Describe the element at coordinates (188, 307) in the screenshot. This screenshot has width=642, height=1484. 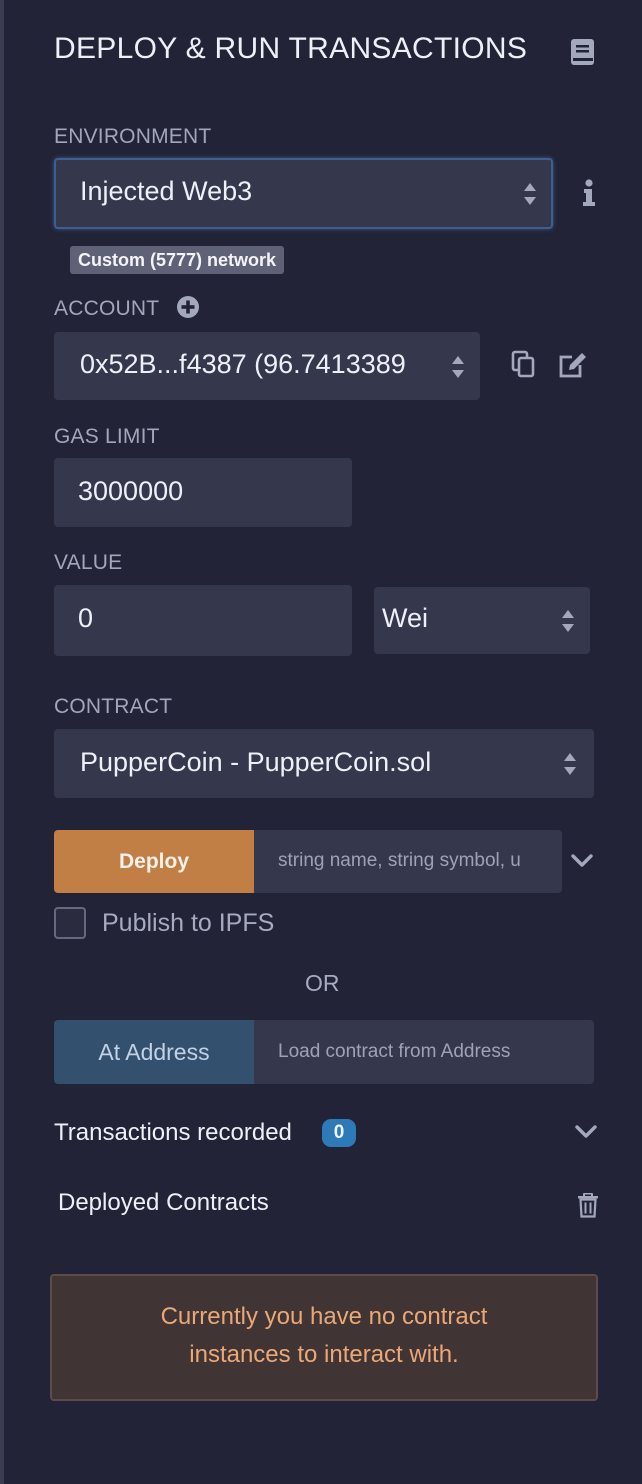
I see `plus-circle-icon` at that location.